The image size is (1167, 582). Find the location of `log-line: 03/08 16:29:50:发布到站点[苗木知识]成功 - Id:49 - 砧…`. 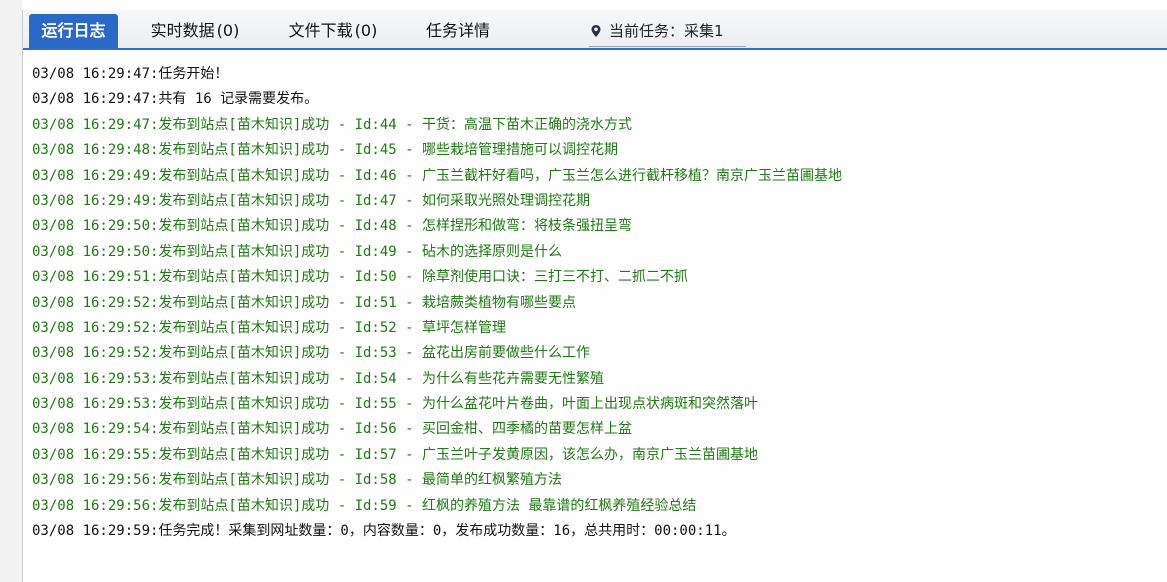

log-line: 03/08 16:29:50:发布到站点[苗木知识]成功 - Id:49 - 砧… is located at coordinates (297, 251).